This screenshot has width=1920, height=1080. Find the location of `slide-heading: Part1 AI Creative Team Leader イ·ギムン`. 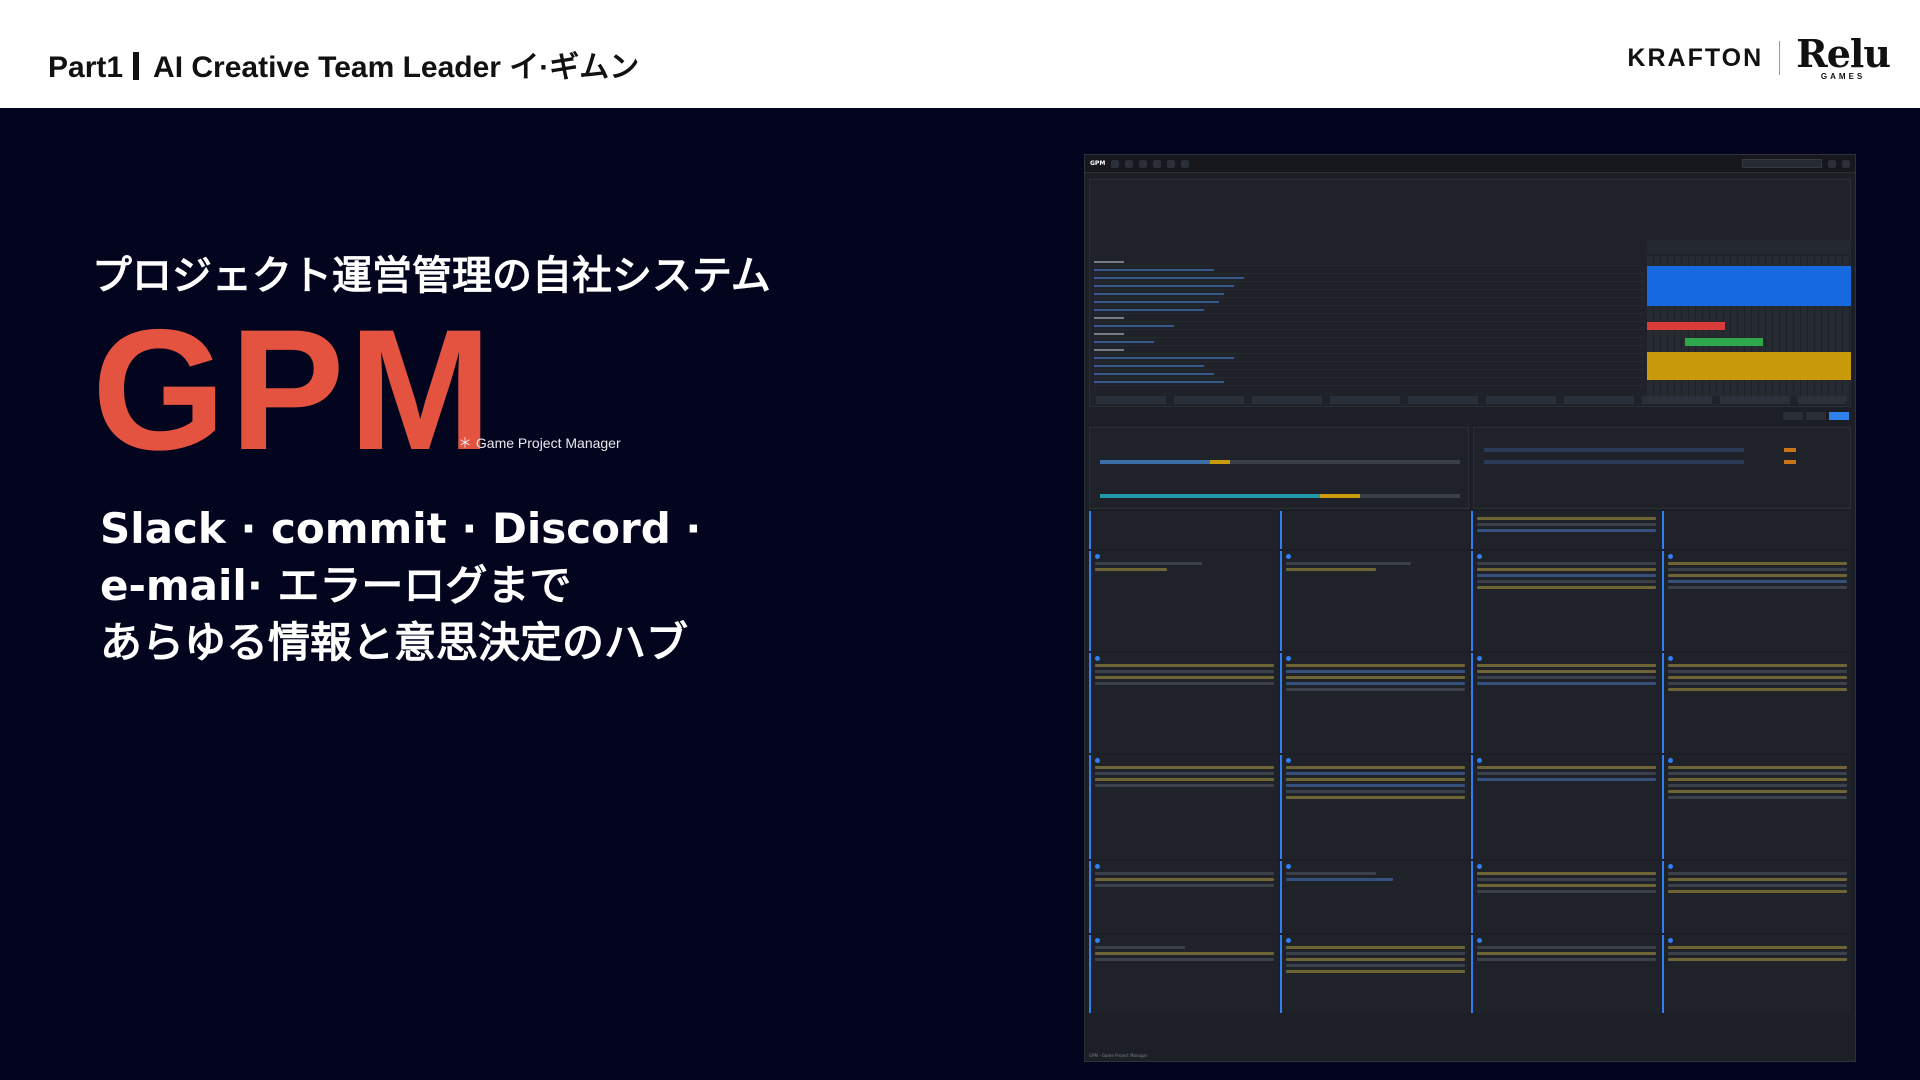

slide-heading: Part1 AI Creative Team Leader イ·ギムン is located at coordinates (343, 64).